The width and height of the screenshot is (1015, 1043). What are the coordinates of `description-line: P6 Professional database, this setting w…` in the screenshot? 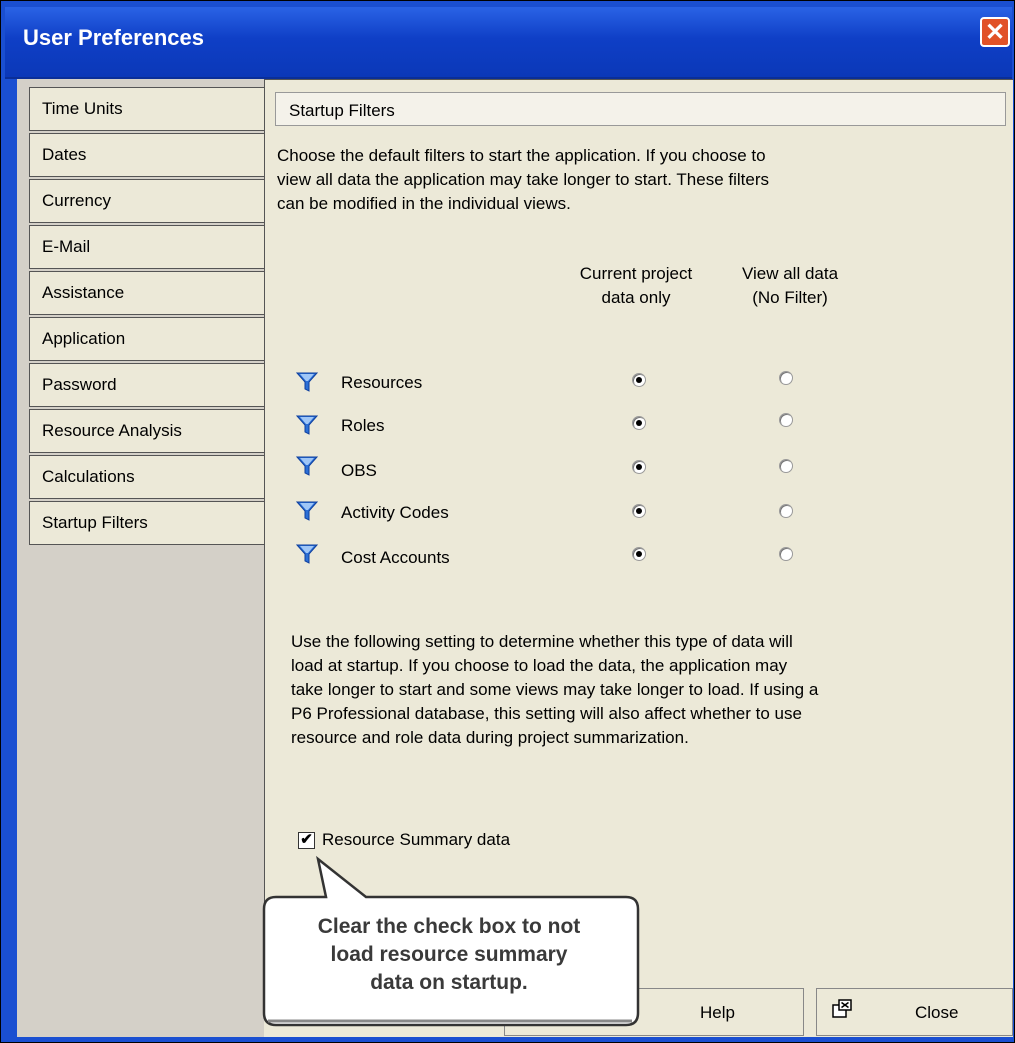 It's located at (546, 713).